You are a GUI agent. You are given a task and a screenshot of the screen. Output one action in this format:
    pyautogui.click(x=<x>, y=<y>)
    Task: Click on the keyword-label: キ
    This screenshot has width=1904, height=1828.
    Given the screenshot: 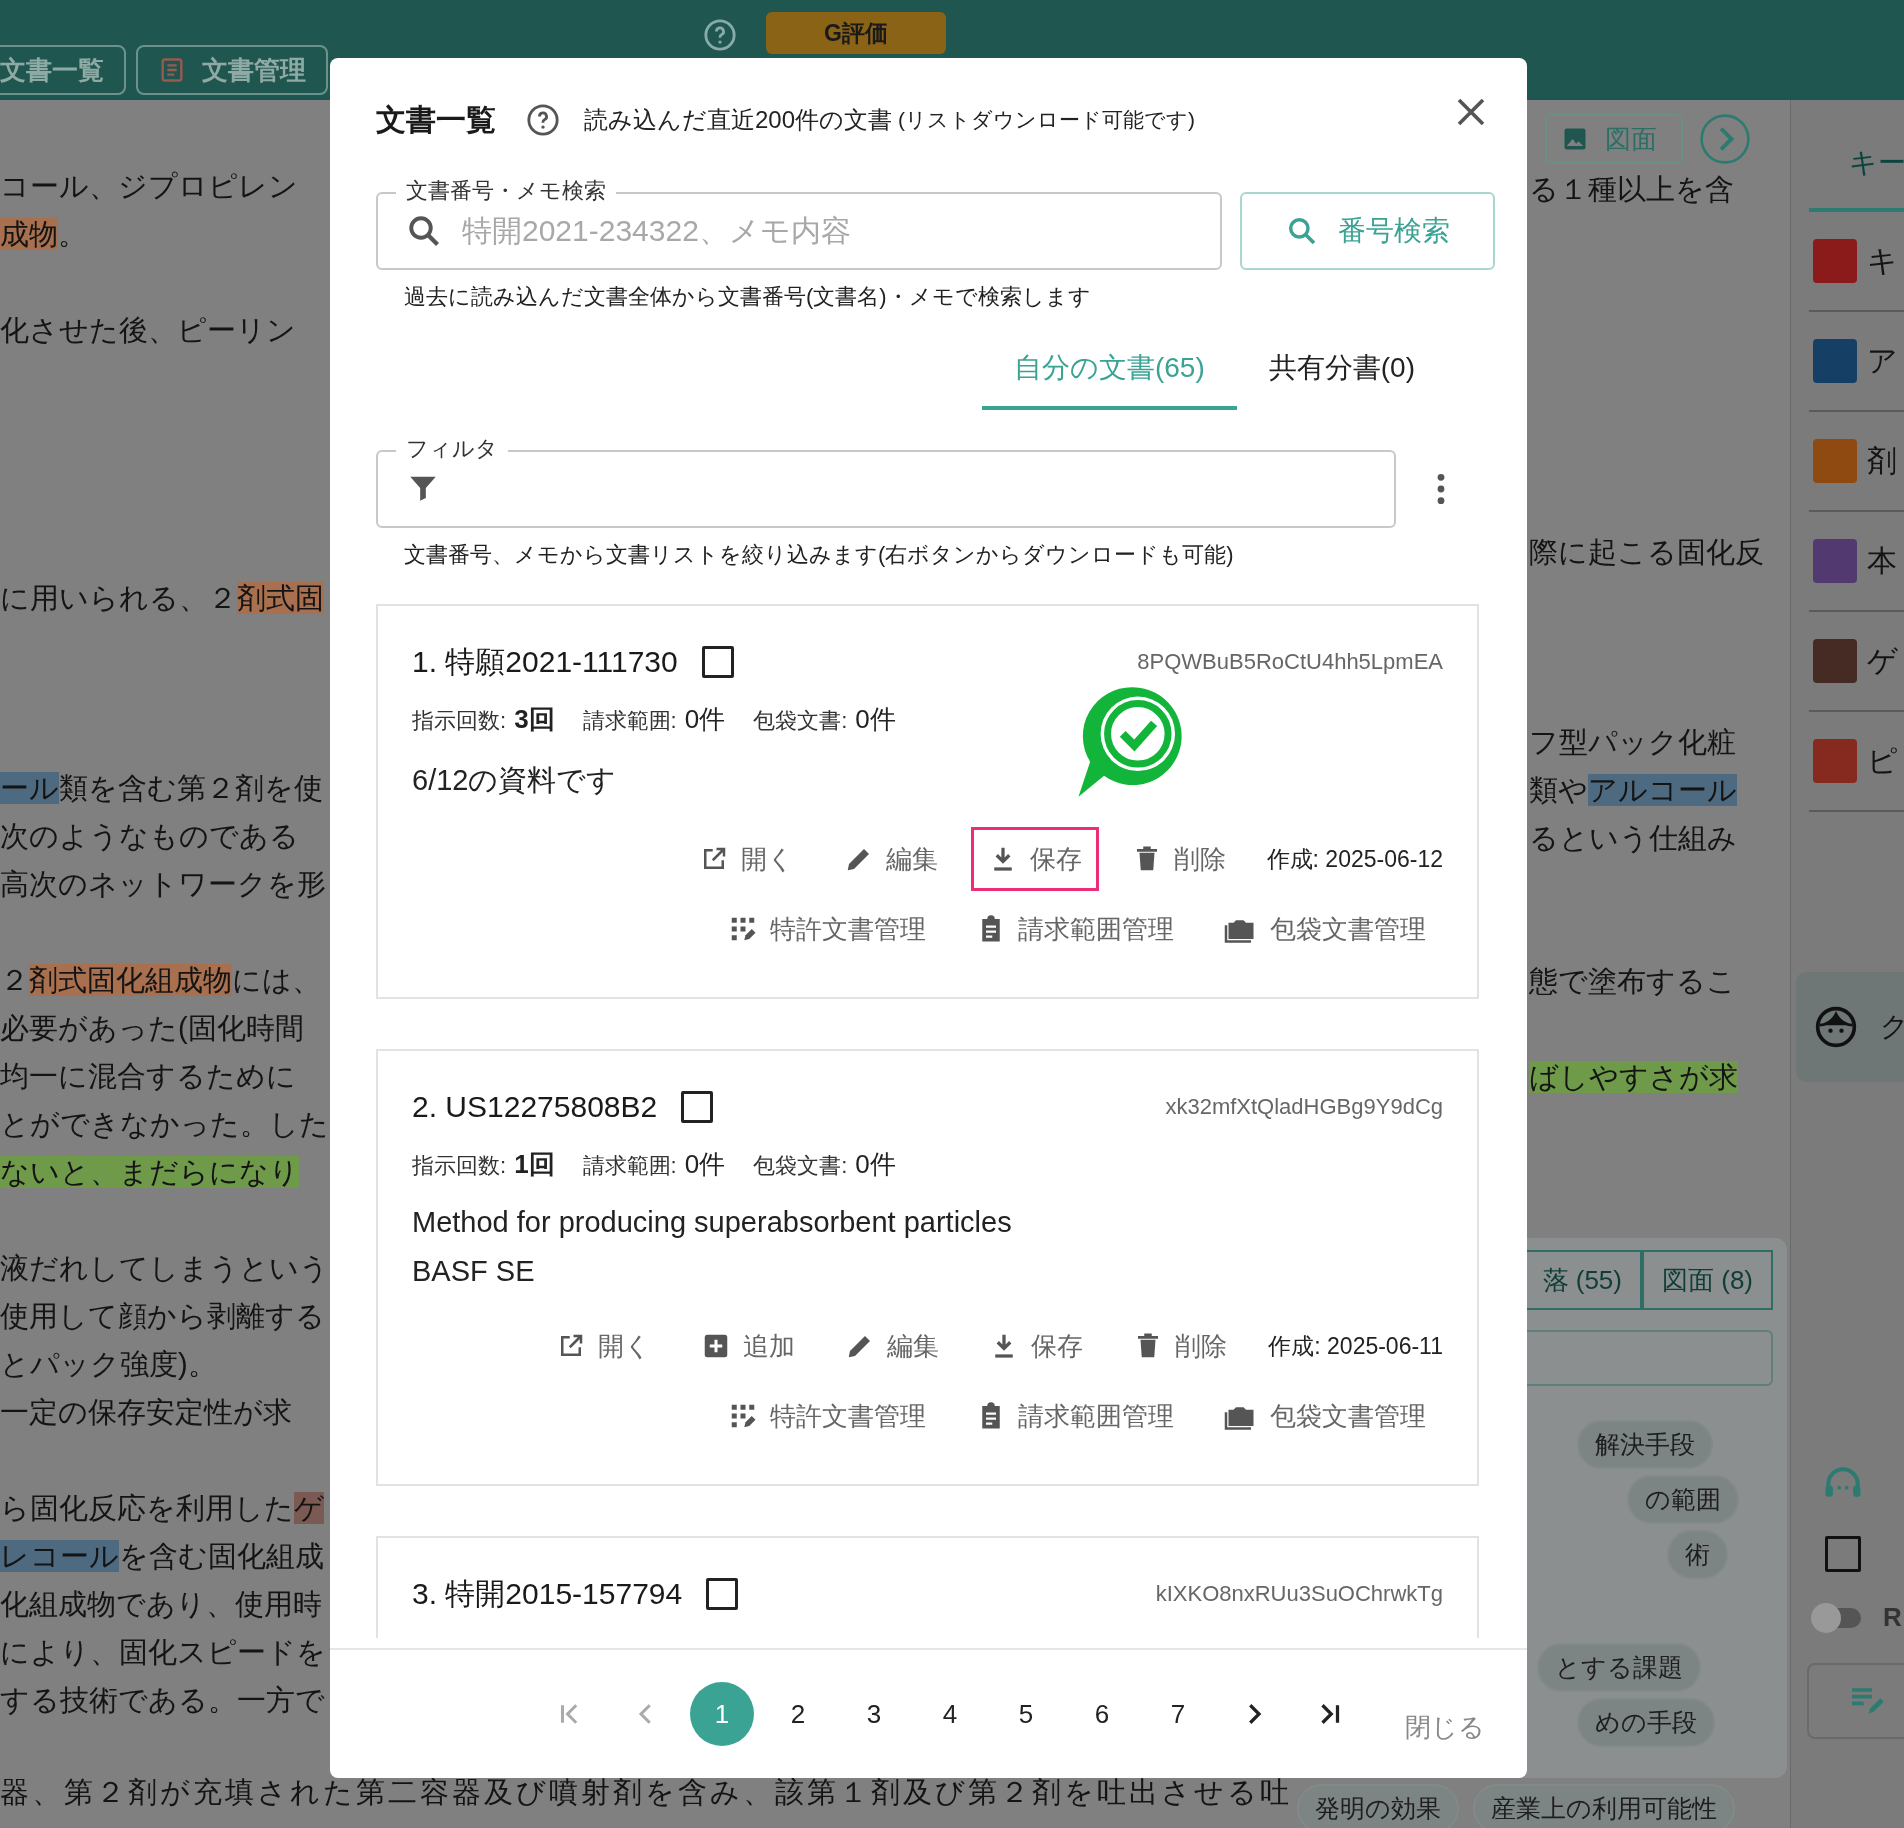 What is the action you would take?
    pyautogui.click(x=1882, y=261)
    